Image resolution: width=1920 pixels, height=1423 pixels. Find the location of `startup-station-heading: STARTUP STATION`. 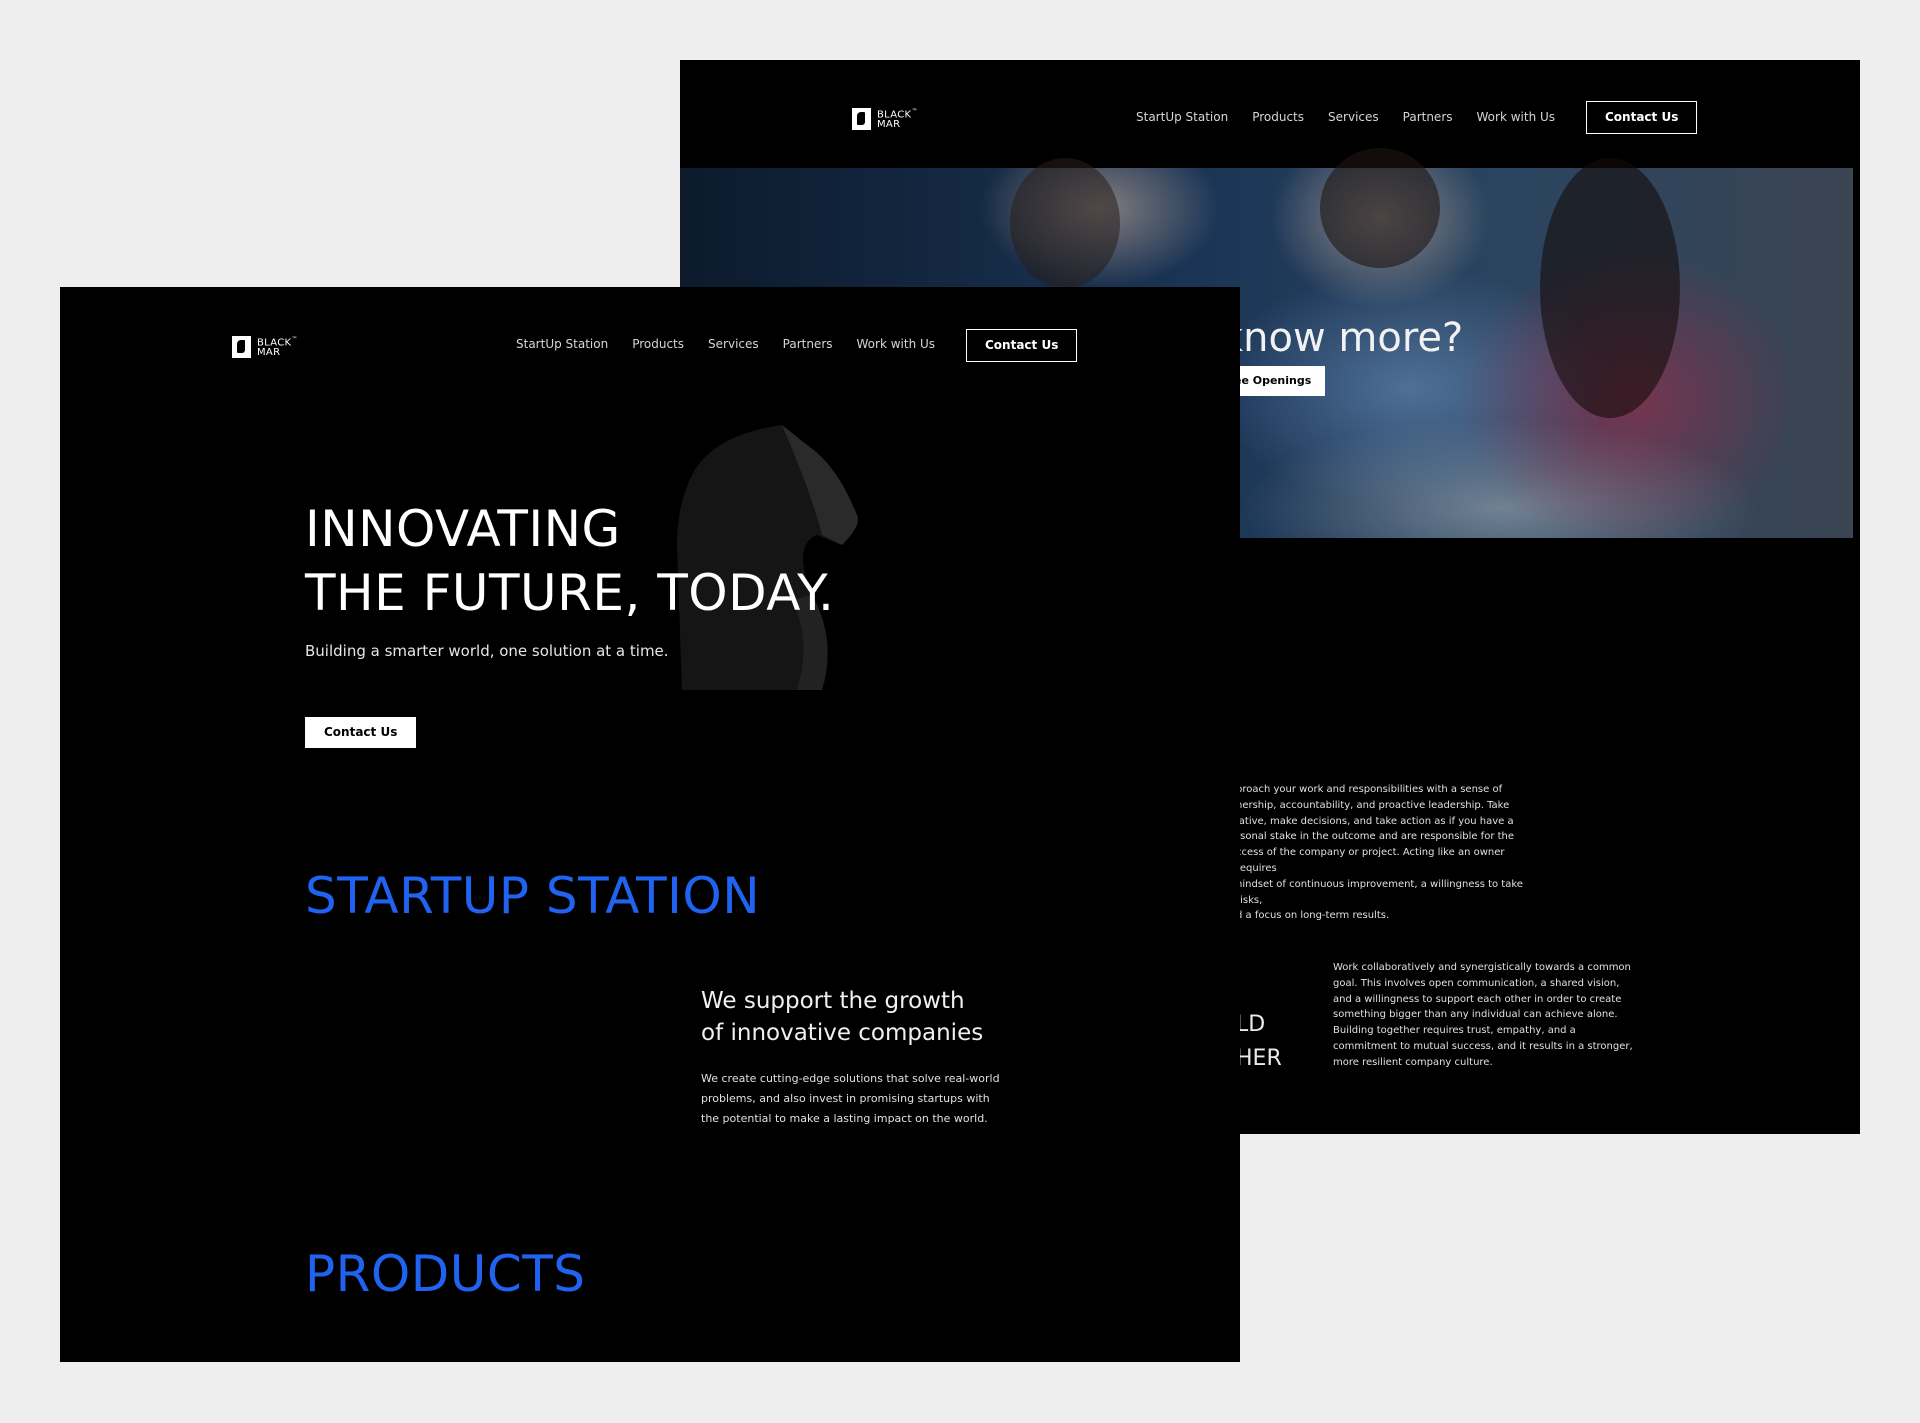

startup-station-heading: STARTUP STATION is located at coordinates (533, 896).